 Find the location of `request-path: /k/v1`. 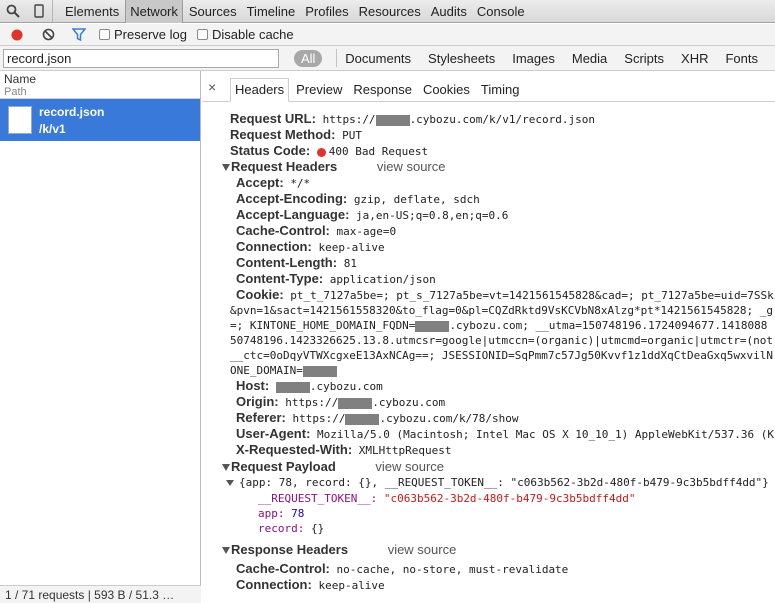

request-path: /k/v1 is located at coordinates (52, 128).